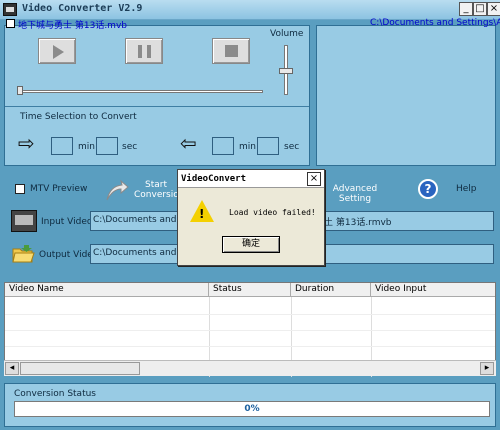 The image size is (500, 430). Describe the element at coordinates (287, 34) in the screenshot. I see `volume-label: Volume` at that location.